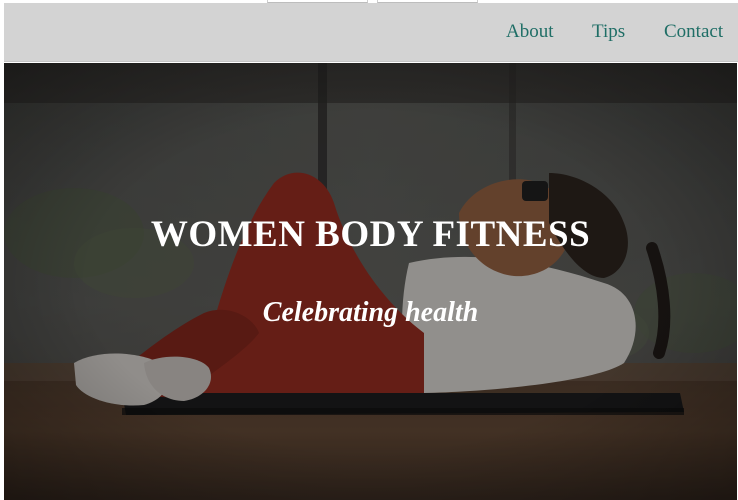 This screenshot has height=500, width=738. I want to click on hero-title: WOMEN BODY FITNESS, so click(370, 234).